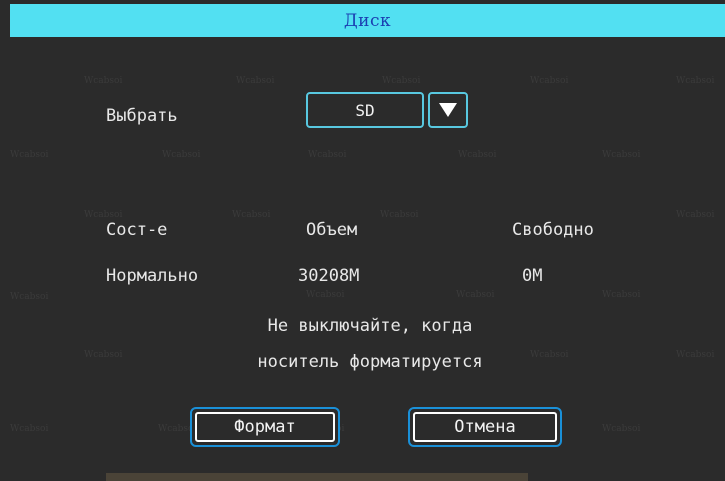 The height and width of the screenshot is (481, 725). What do you see at coordinates (553, 230) in the screenshot?
I see `column-header-free: Свободно` at bounding box center [553, 230].